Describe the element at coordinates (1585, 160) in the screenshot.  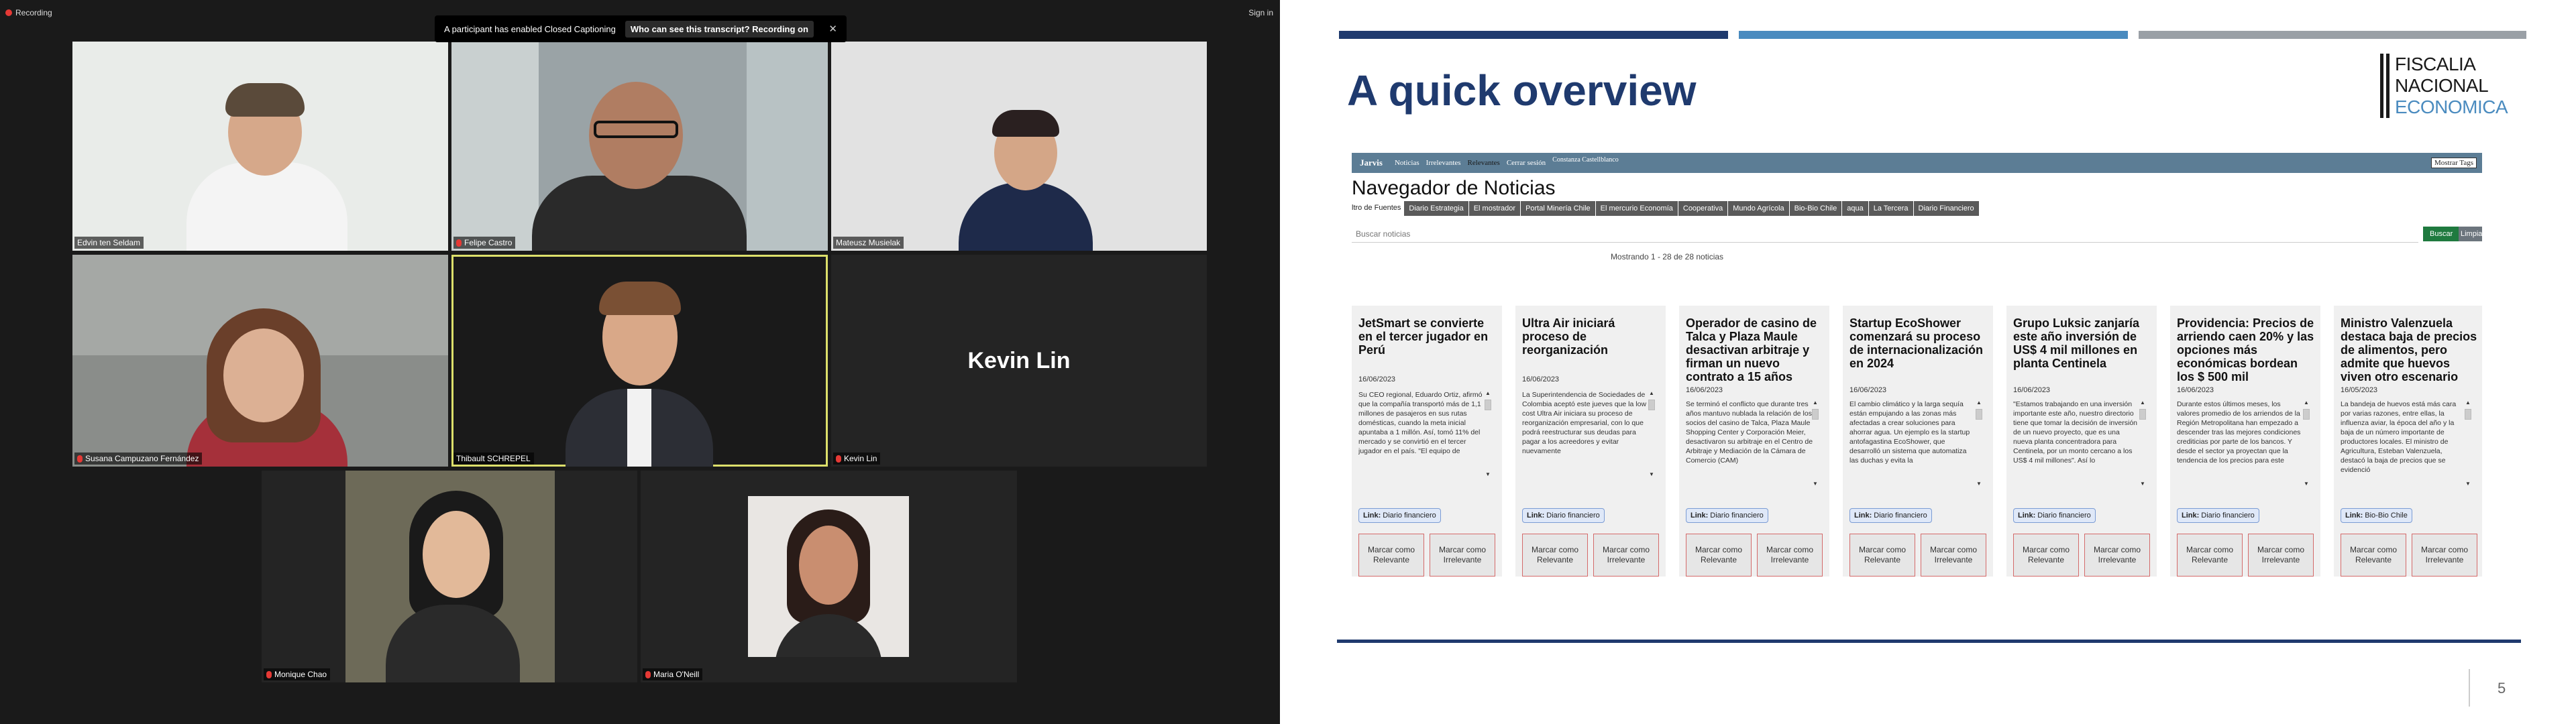
I see `nav-user-name: Constanza Castellblanco` at that location.